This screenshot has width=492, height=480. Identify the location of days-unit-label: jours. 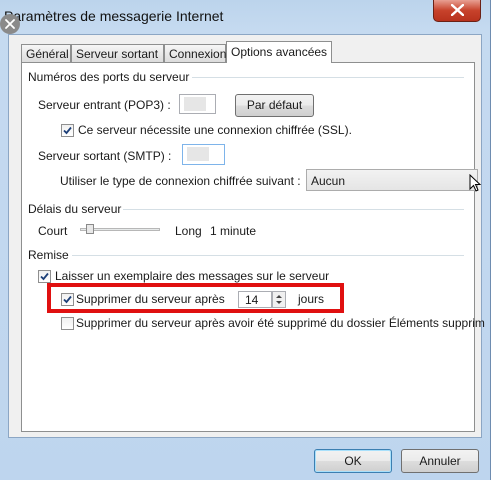
(311, 299).